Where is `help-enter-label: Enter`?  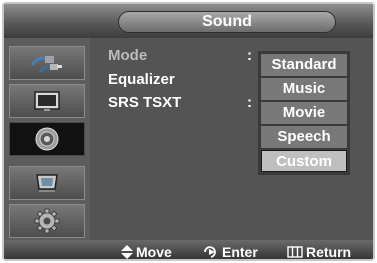 help-enter-label: Enter is located at coordinates (240, 252).